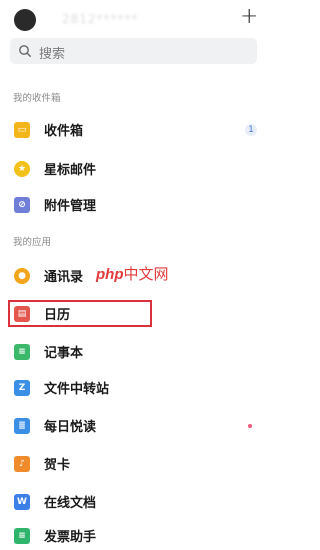 Image resolution: width=320 pixels, height=550 pixels. Describe the element at coordinates (135, 501) in the screenshot. I see `menu-item-online-doc: W 在线文档` at that location.